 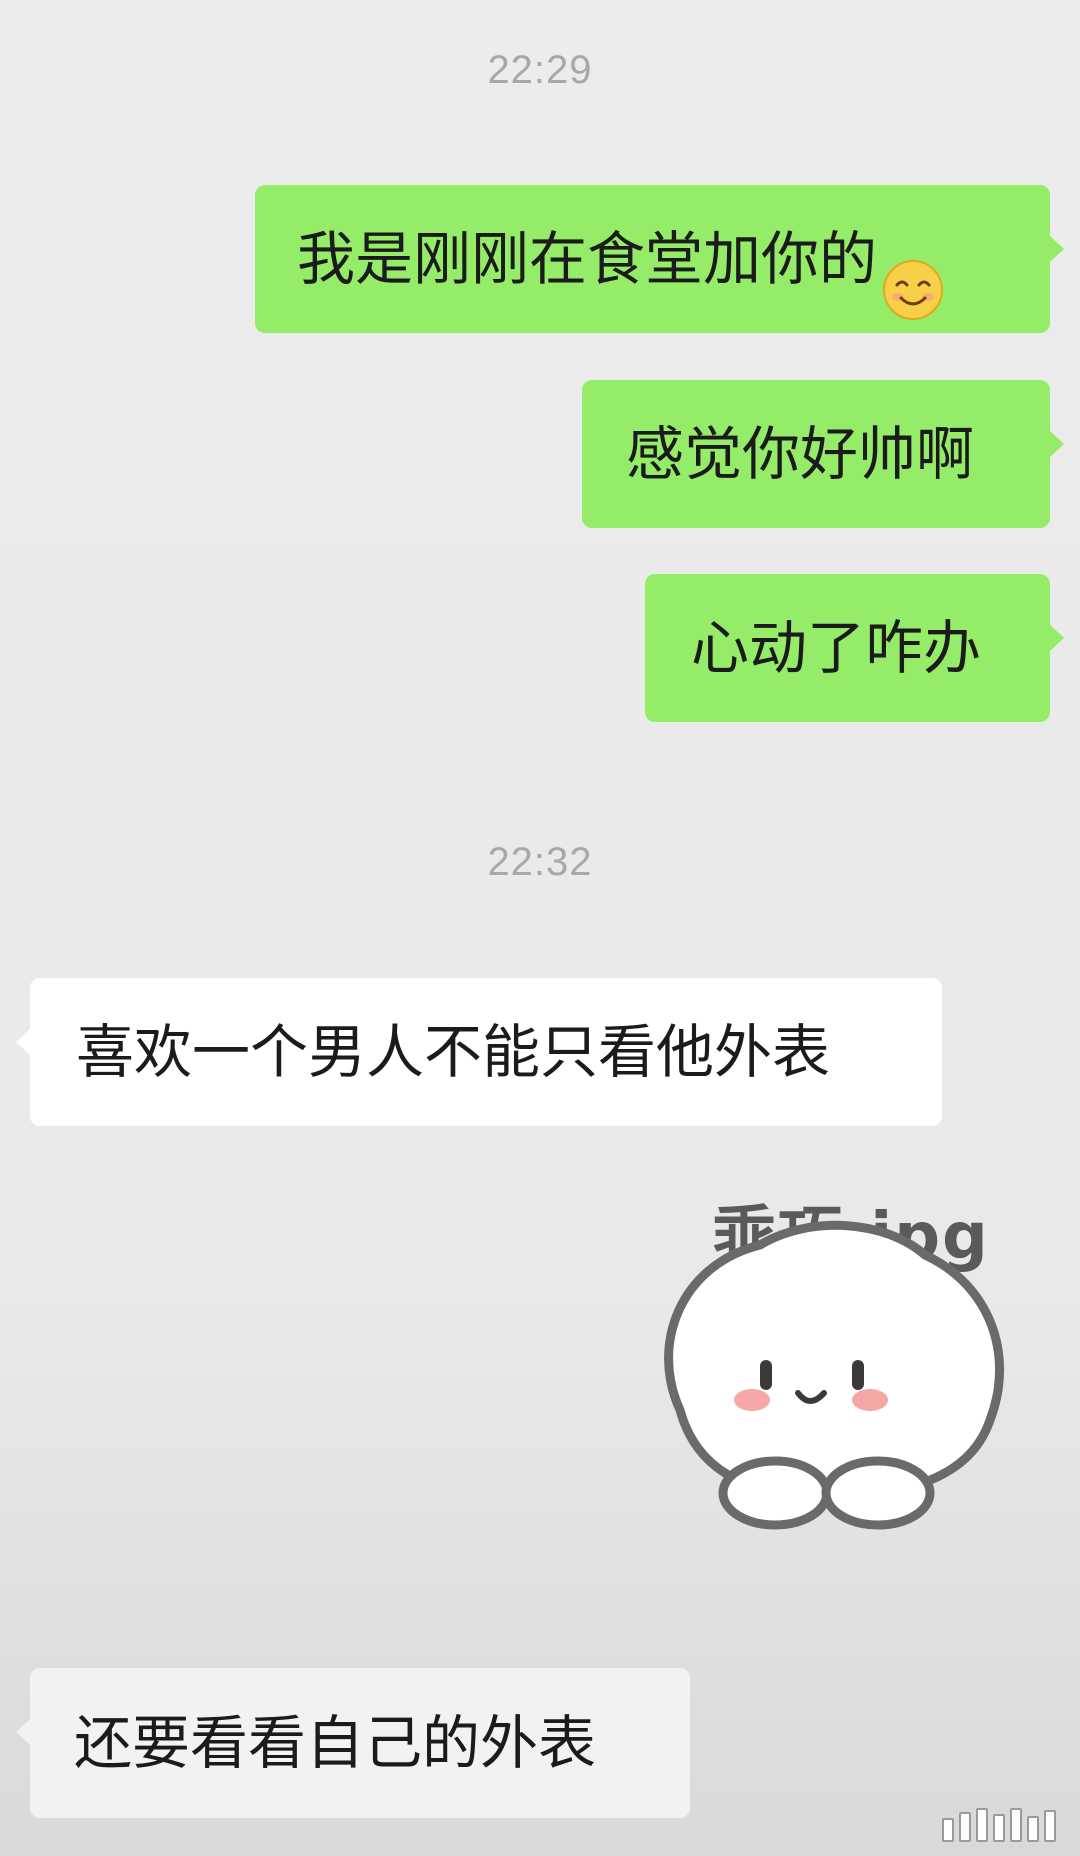 What do you see at coordinates (587, 259) in the screenshot?
I see `message-text: 我是刚刚在食堂加你的` at bounding box center [587, 259].